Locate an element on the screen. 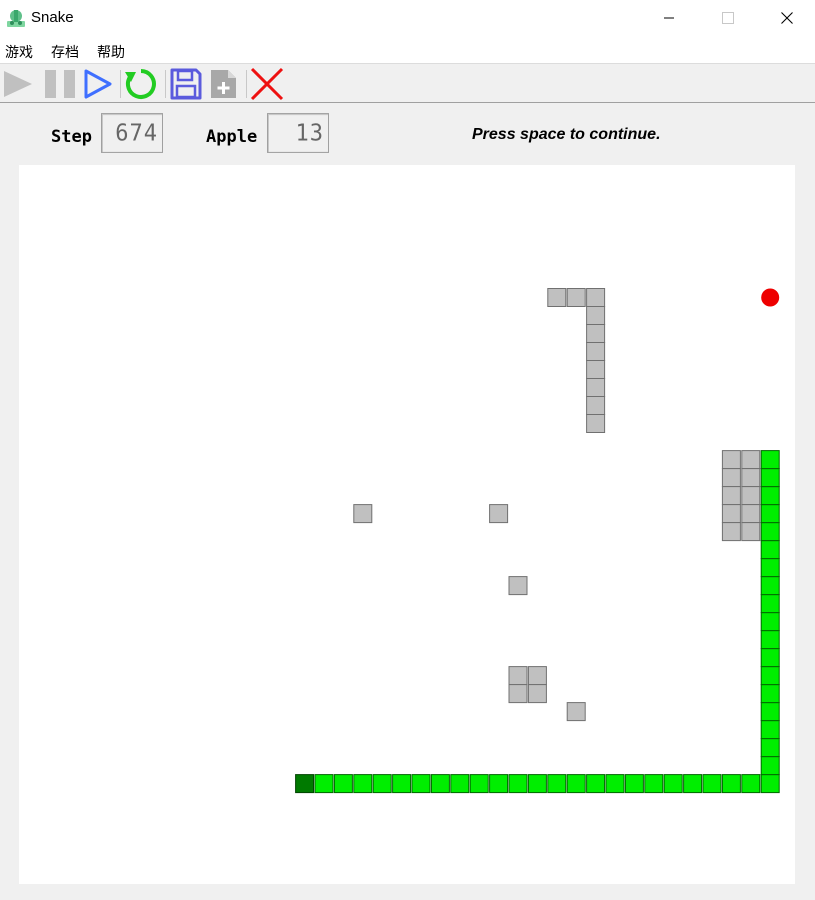  menu-bar: 游戏 存档 帮助 is located at coordinates (407, 49).